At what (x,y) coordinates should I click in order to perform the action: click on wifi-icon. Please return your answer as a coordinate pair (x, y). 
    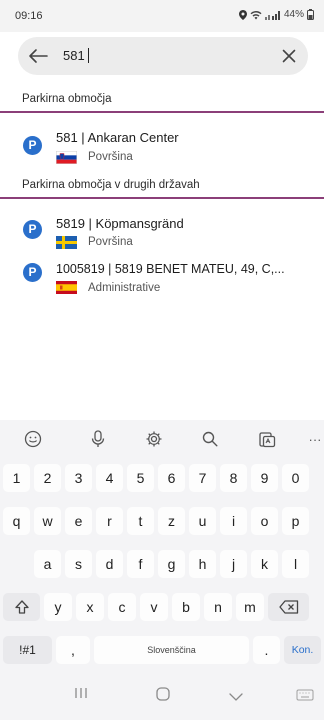
    Looking at the image, I should click on (256, 14).